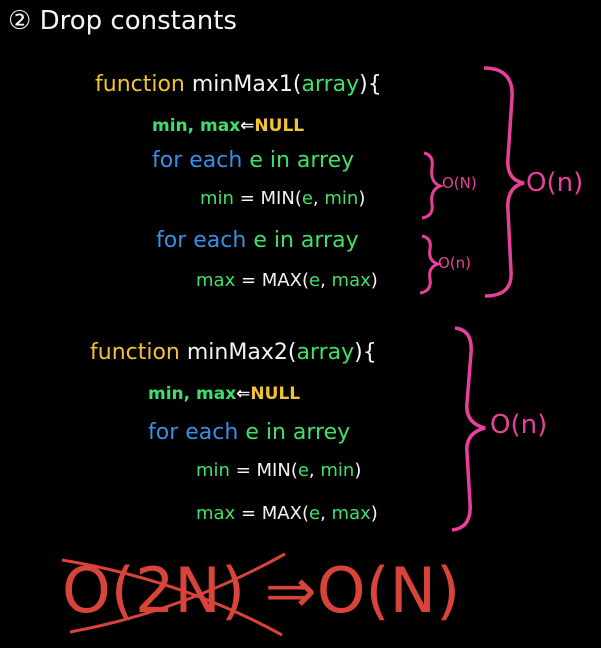 Image resolution: width=601 pixels, height=648 pixels. I want to click on function-name: minMax2, so click(237, 352).